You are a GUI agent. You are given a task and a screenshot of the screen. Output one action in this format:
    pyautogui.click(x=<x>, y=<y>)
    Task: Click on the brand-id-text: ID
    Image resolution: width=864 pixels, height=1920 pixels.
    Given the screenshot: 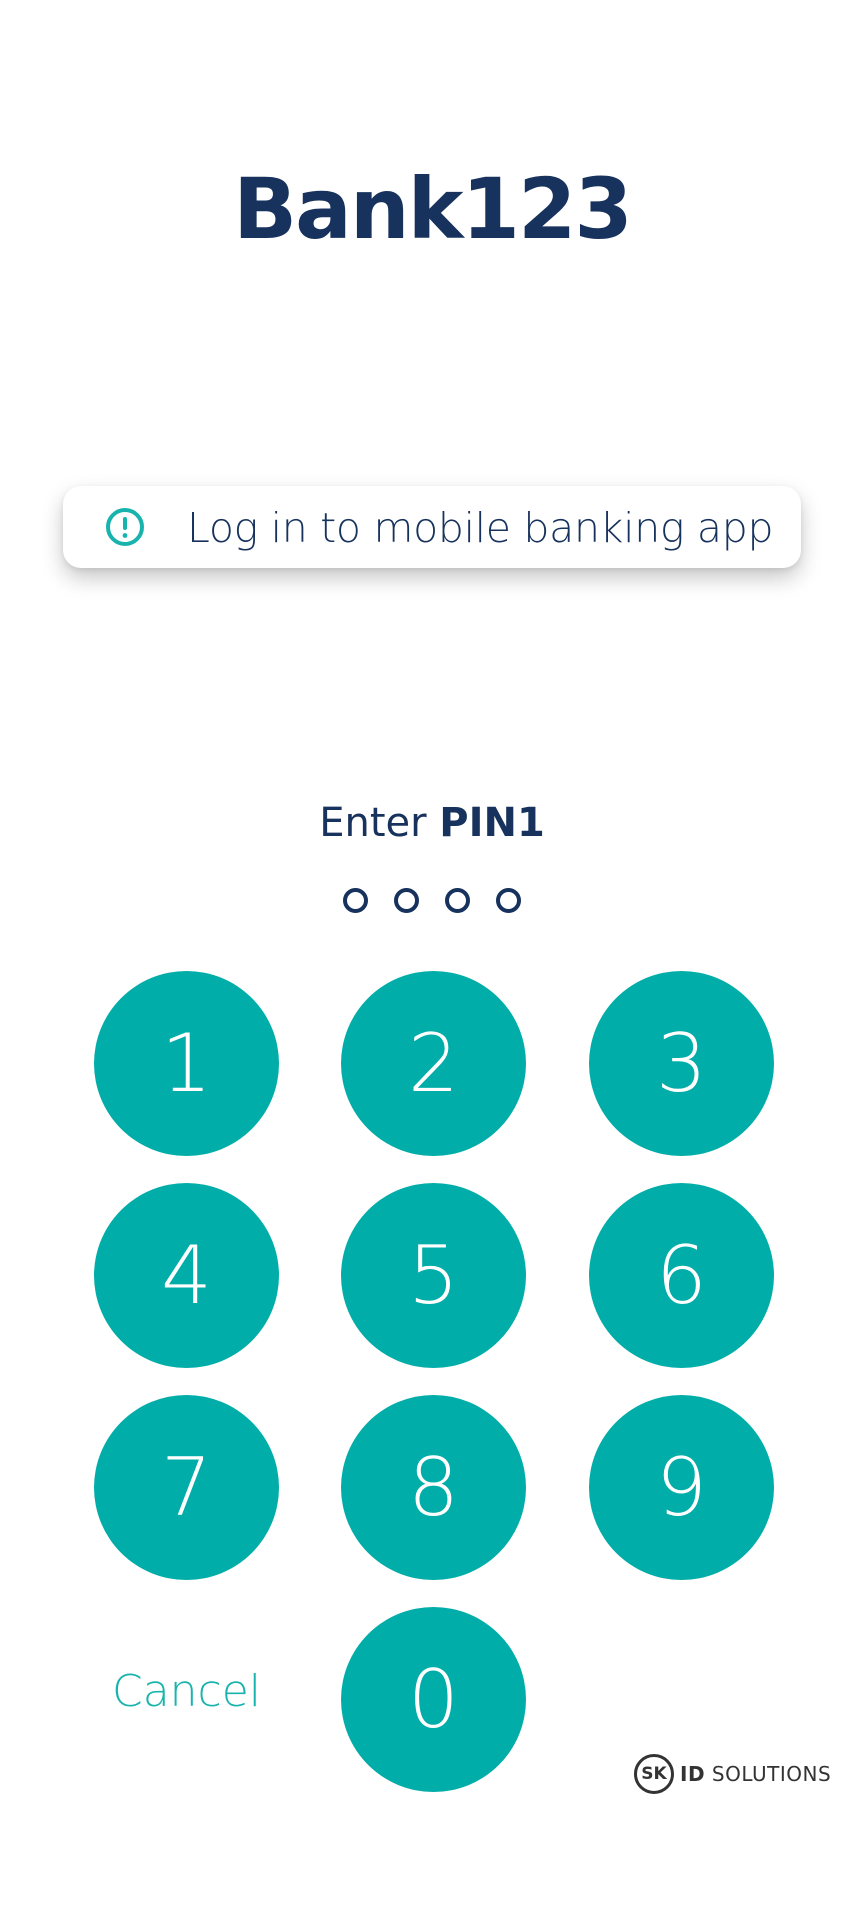 What is the action you would take?
    pyautogui.click(x=693, y=1774)
    